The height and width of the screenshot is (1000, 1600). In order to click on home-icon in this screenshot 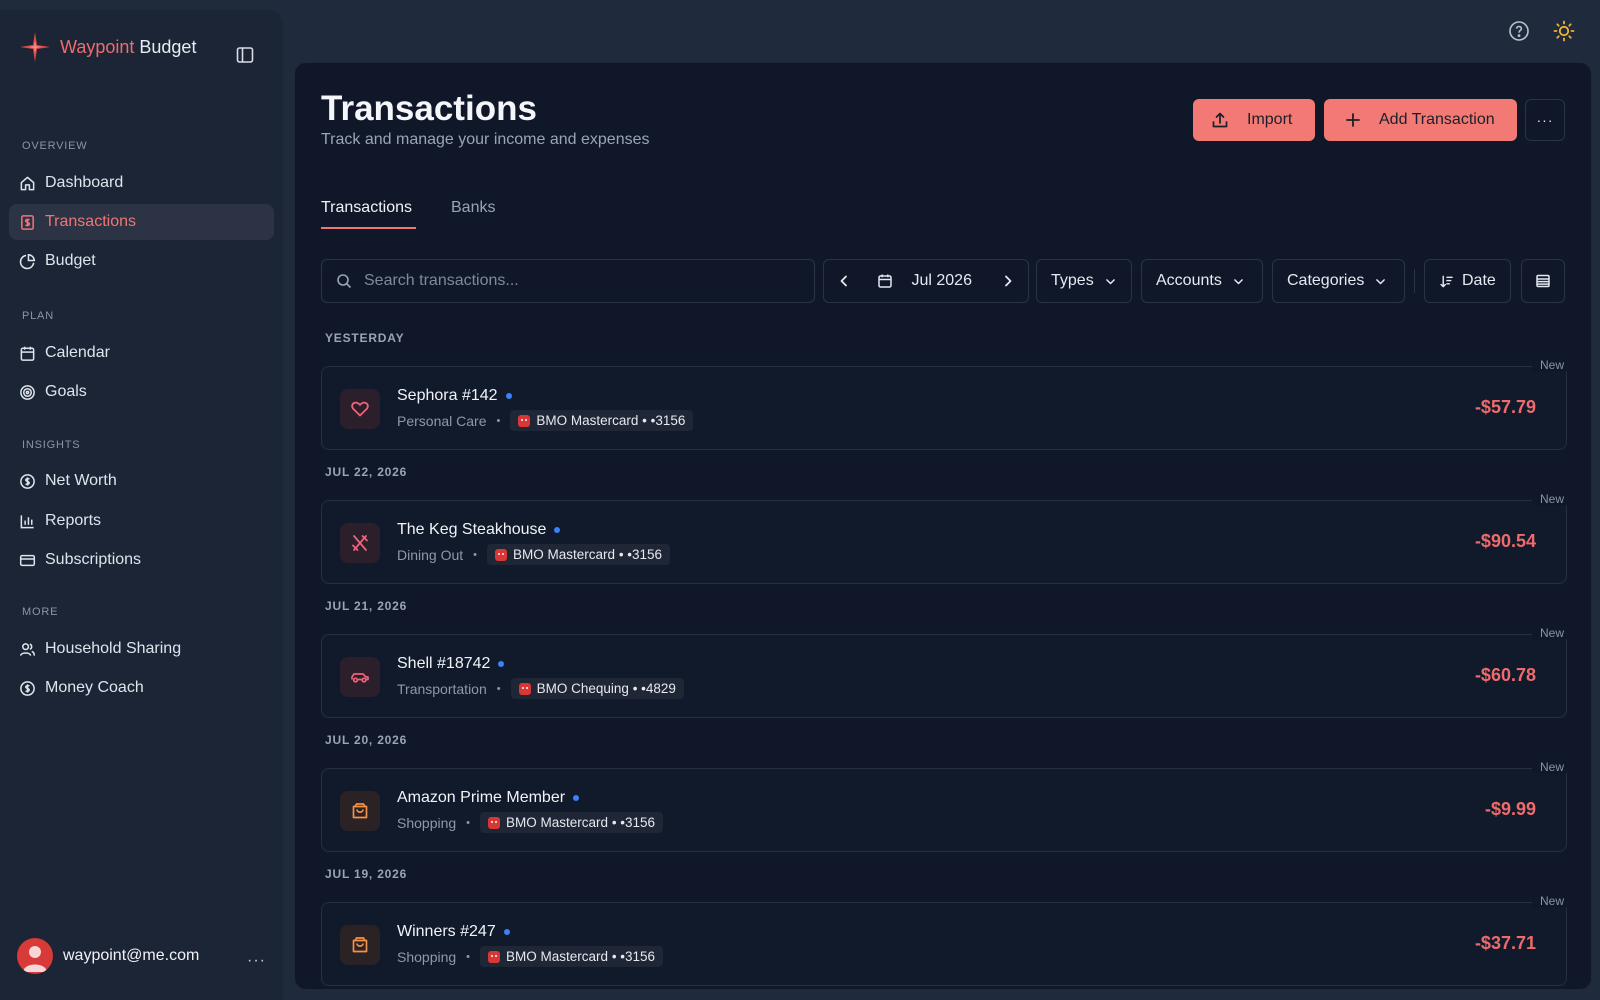, I will do `click(27, 183)`.